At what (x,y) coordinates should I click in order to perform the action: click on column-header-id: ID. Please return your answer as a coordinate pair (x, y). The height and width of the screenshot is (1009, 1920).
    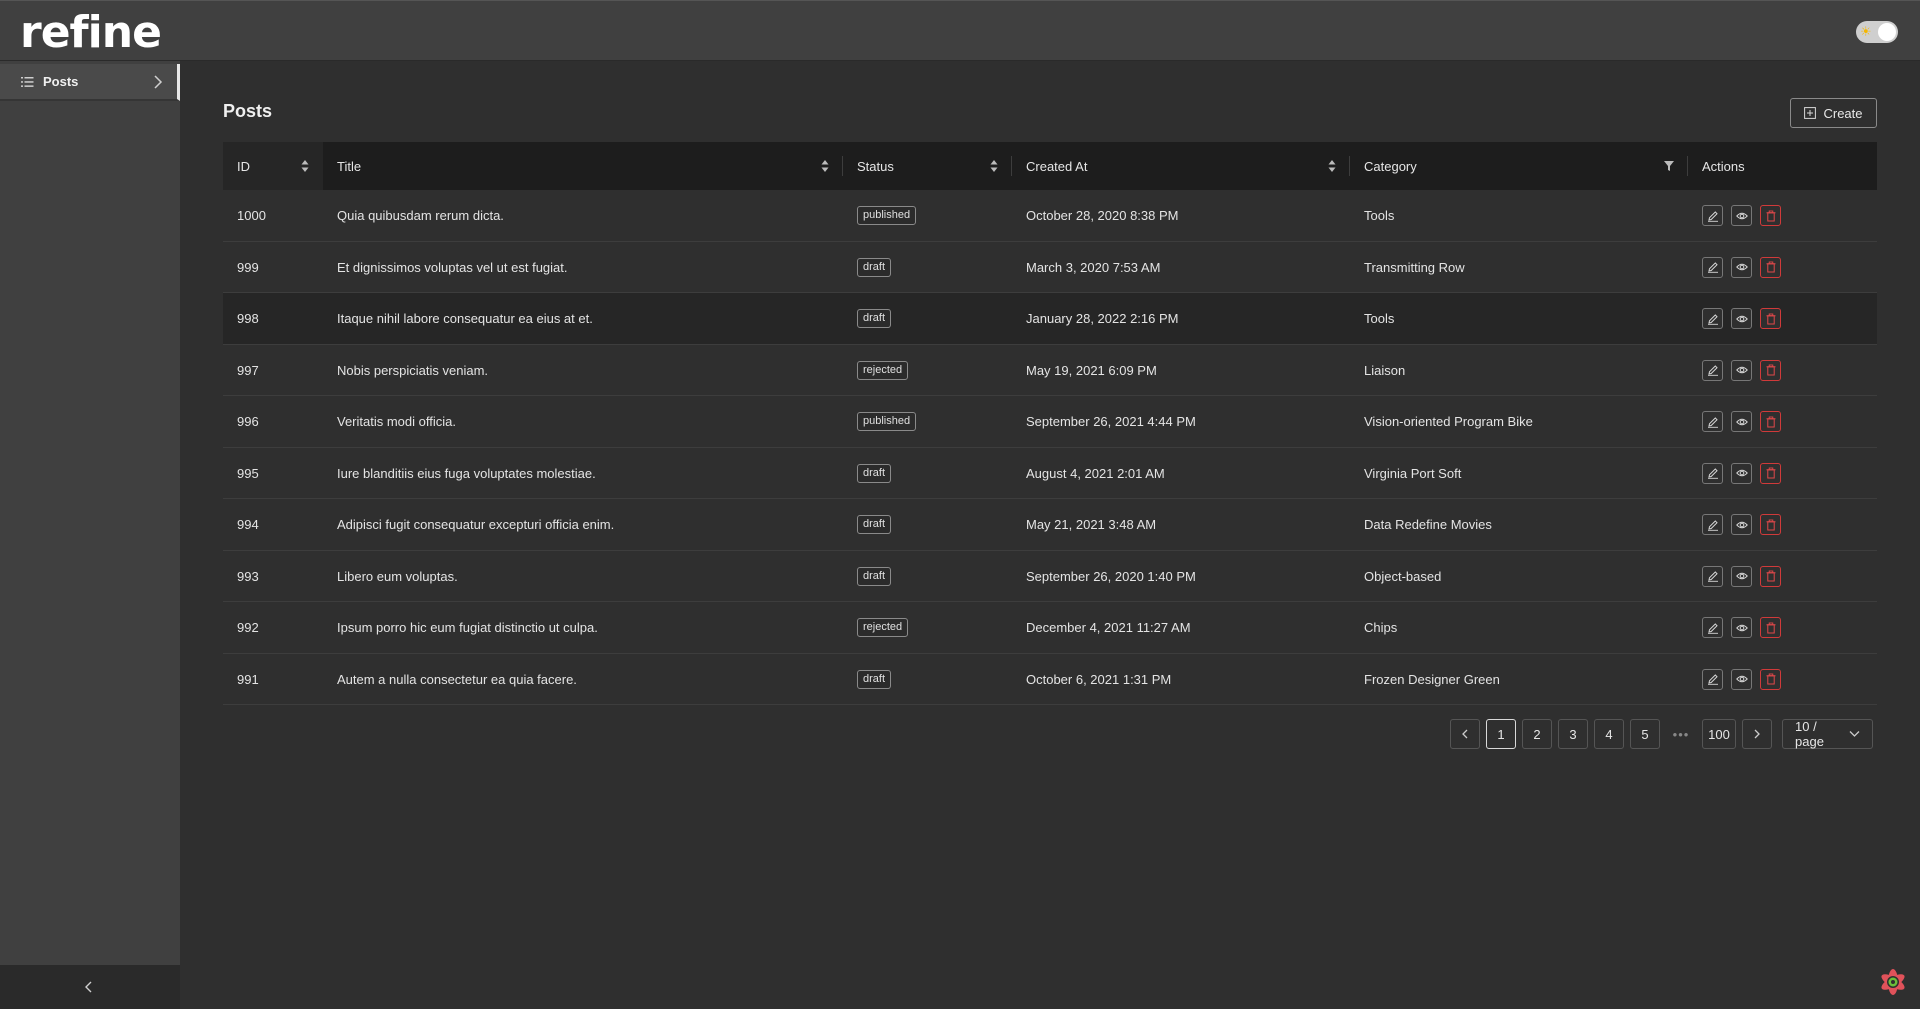
    Looking at the image, I should click on (273, 166).